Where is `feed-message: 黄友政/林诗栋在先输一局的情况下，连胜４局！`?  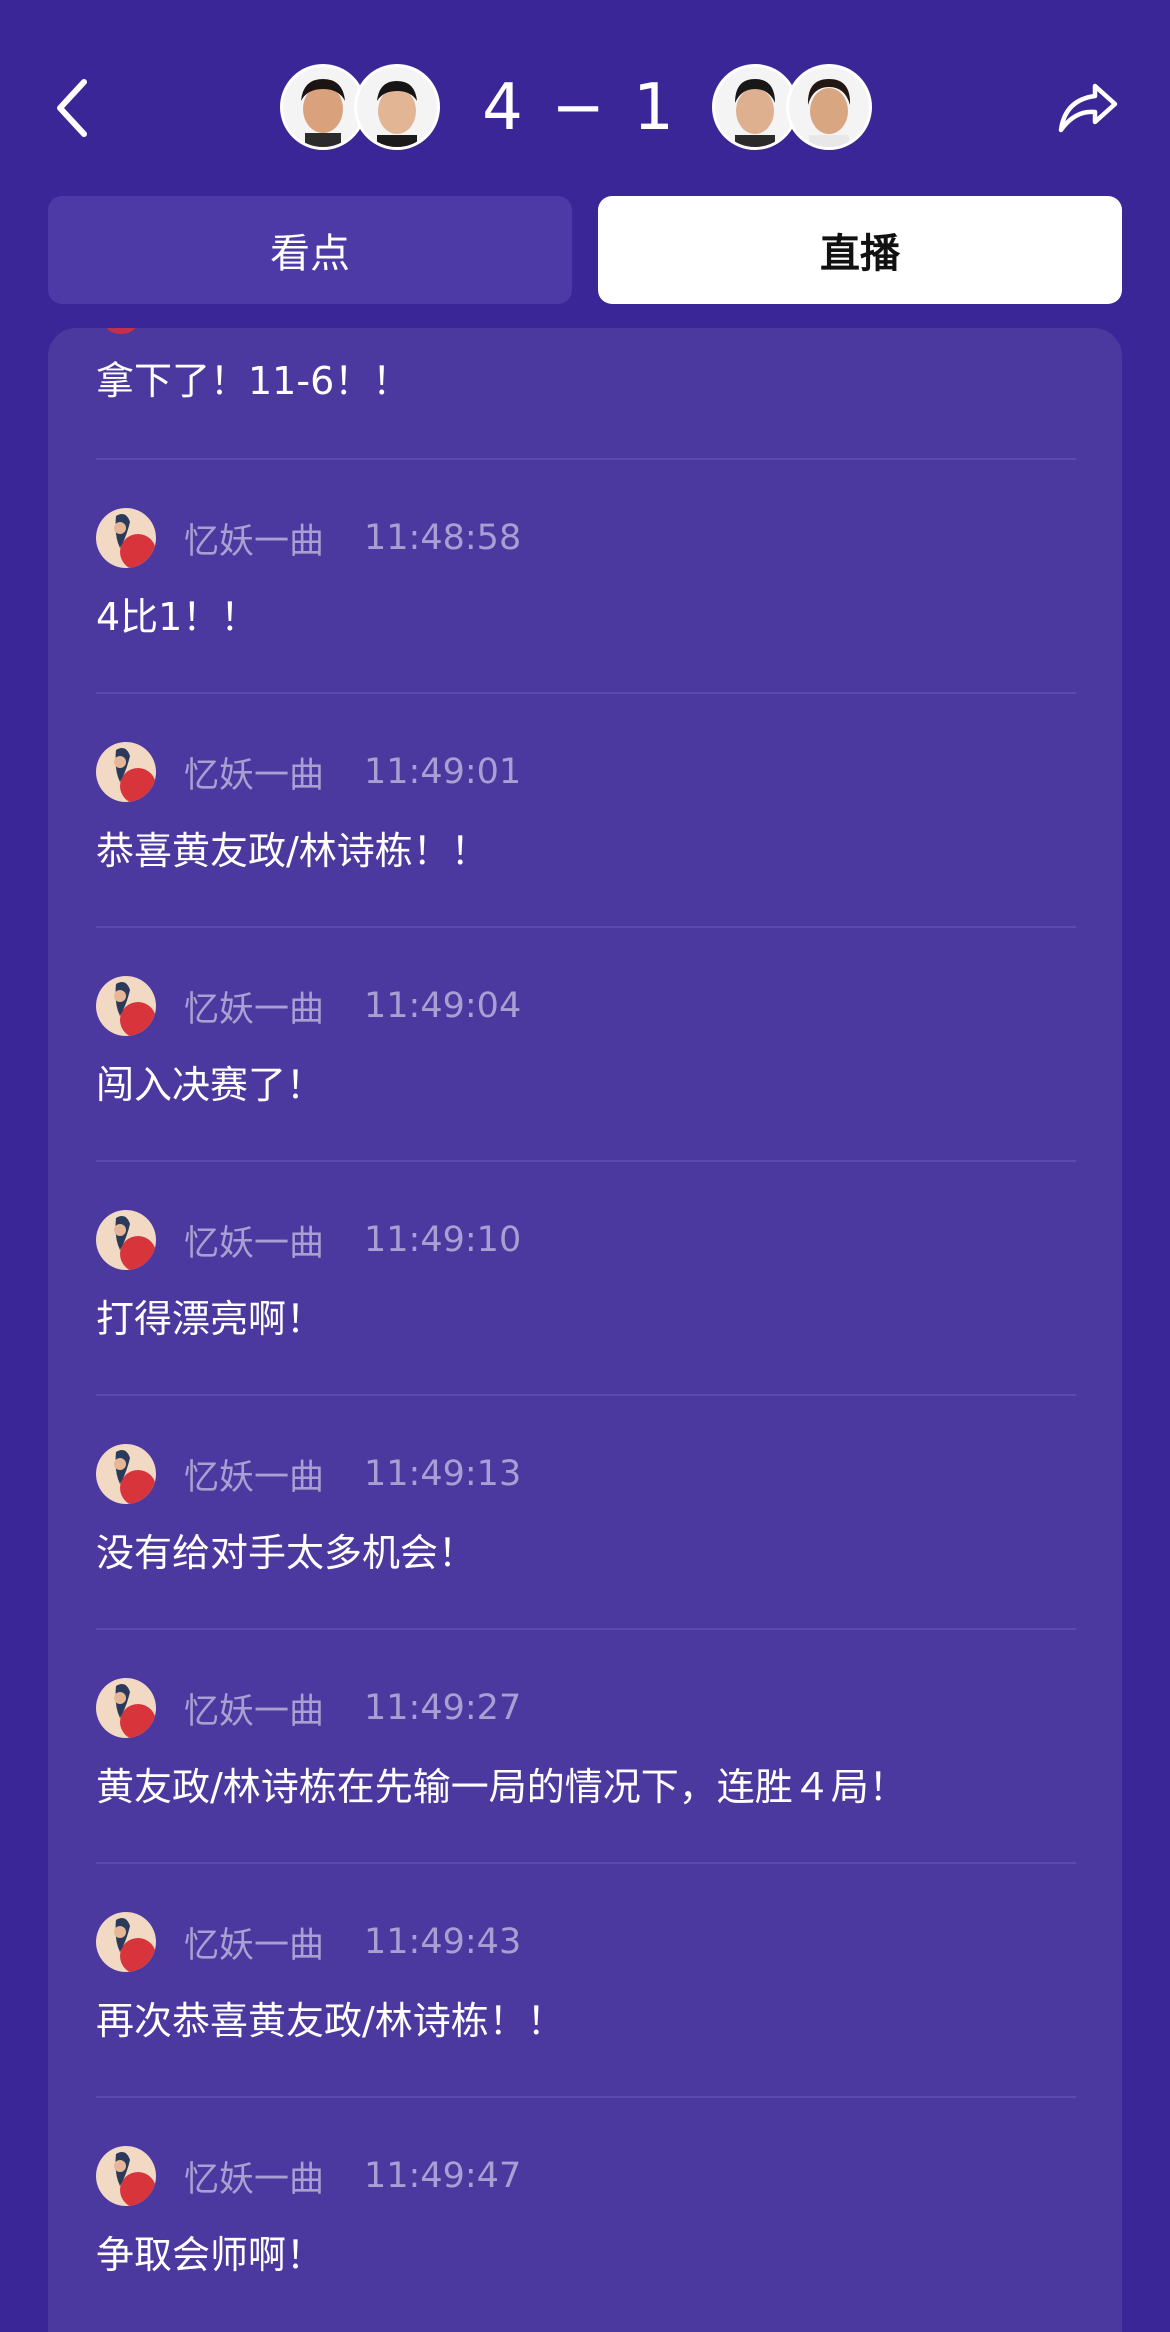
feed-message: 黄友政/林诗栋在先输一局的情况下，连胜４局！ is located at coordinates (501, 1787).